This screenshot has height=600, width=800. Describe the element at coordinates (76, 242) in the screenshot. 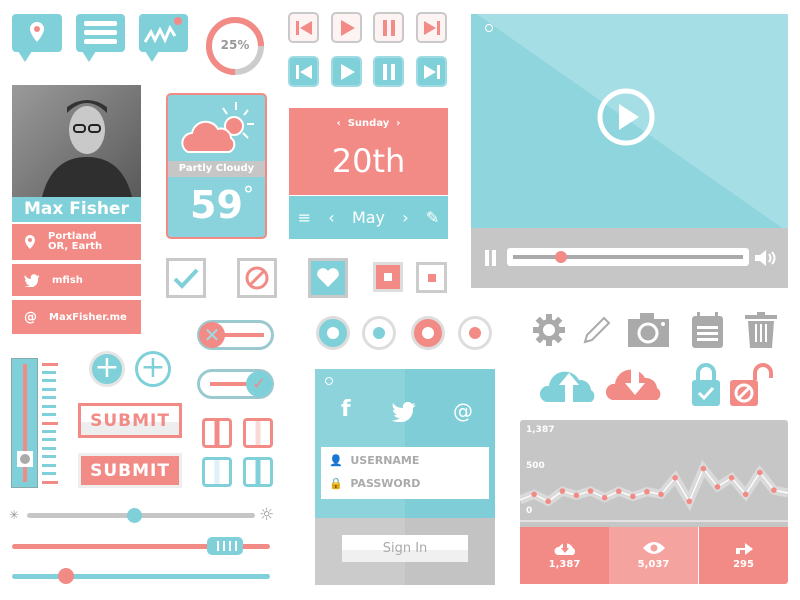

I see `profile-location: Portland OR, Earth` at that location.